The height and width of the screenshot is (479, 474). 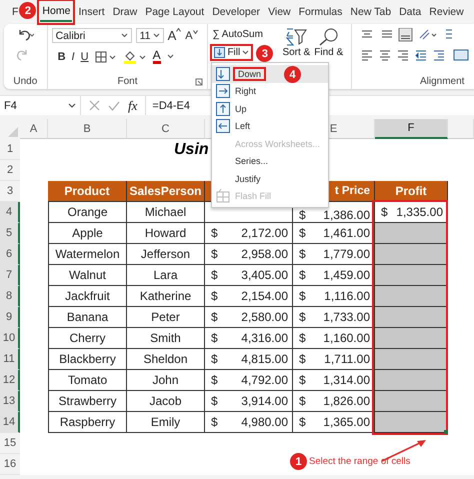 What do you see at coordinates (270, 73) in the screenshot?
I see `menu-item: Down 4` at bounding box center [270, 73].